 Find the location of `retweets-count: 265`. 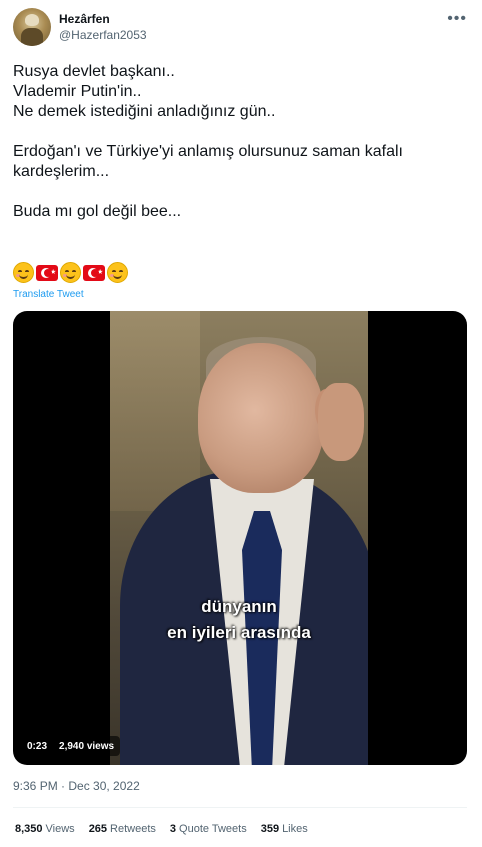

retweets-count: 265 is located at coordinates (98, 829).